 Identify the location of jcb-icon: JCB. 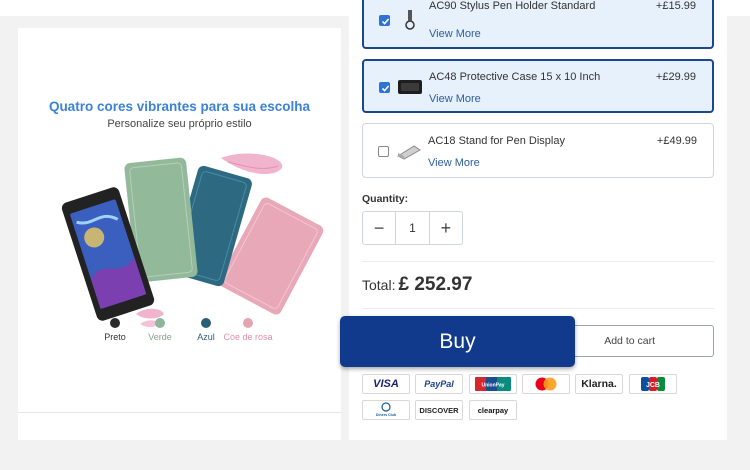
(653, 384).